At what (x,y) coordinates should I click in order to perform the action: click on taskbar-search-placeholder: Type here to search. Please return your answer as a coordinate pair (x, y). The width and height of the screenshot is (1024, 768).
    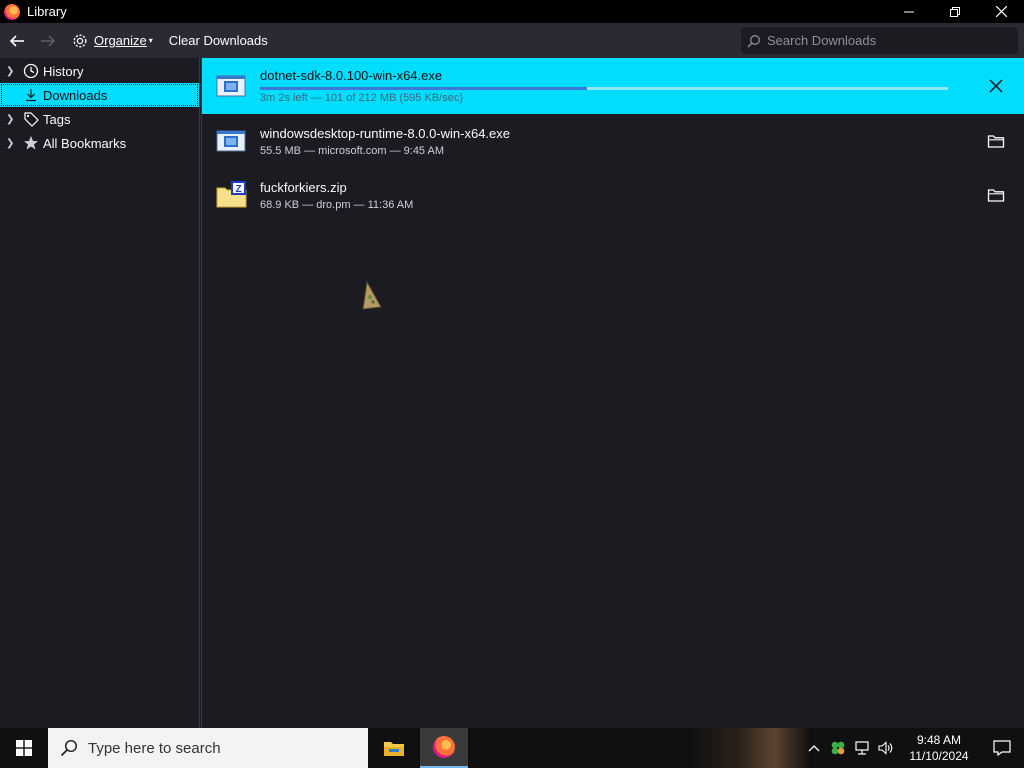
    Looking at the image, I should click on (154, 748).